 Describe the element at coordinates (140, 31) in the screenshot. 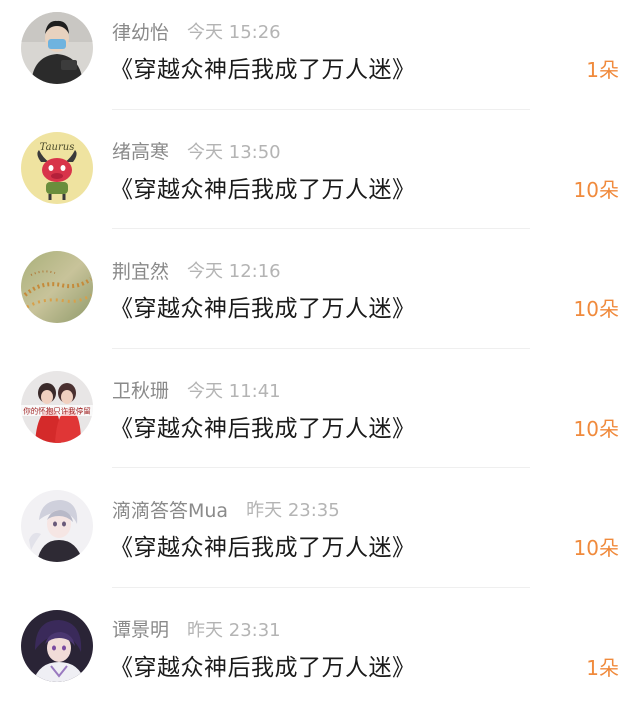

I see `username: 律幼怡` at that location.